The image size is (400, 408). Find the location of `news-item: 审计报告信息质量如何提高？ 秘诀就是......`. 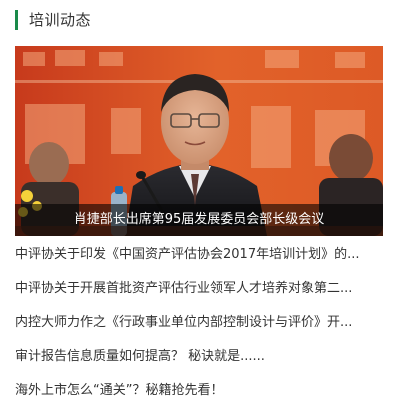

news-item: 审计报告信息质量如何提高？ 秘诀就是...... is located at coordinates (199, 357).